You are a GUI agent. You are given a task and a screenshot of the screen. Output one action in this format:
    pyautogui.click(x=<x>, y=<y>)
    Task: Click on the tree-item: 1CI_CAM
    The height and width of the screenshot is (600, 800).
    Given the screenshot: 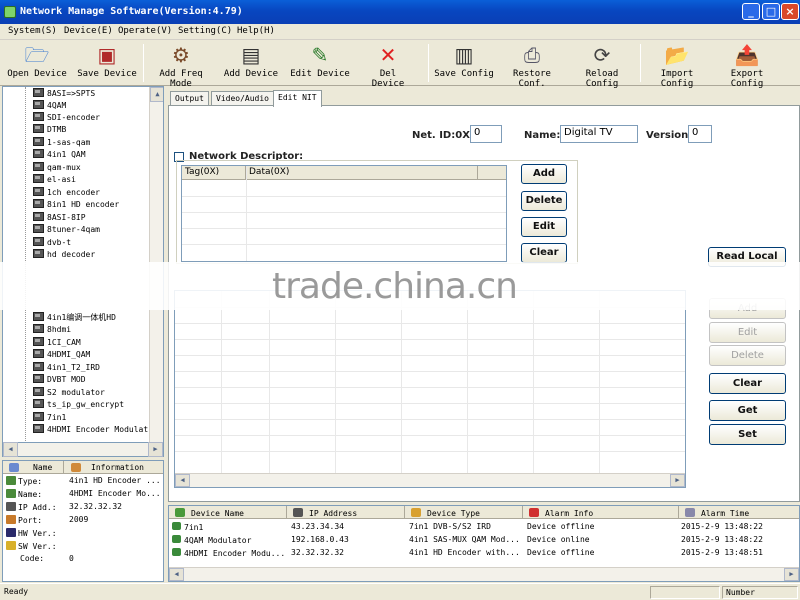 What is the action you would take?
    pyautogui.click(x=57, y=343)
    